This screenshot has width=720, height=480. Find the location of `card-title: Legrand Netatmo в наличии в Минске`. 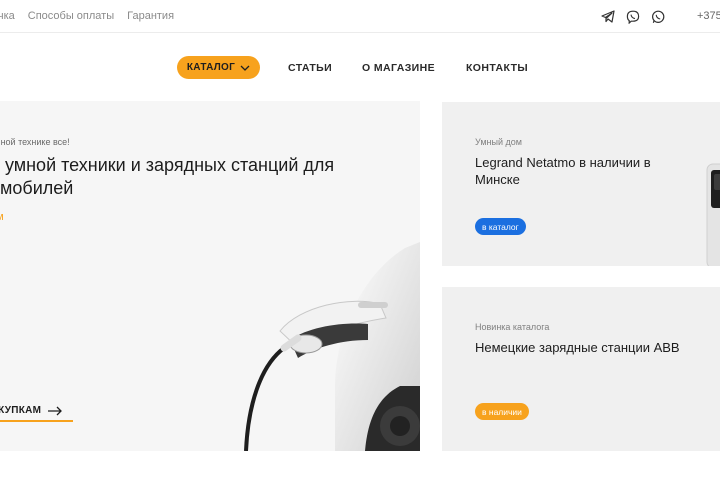

card-title: Legrand Netatmo в наличии в Минске is located at coordinates (563, 171).